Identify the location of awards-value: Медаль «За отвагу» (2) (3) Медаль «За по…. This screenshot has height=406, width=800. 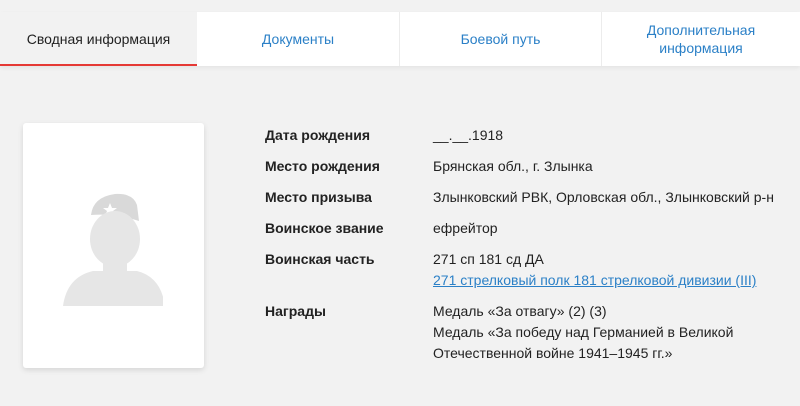
(605, 332).